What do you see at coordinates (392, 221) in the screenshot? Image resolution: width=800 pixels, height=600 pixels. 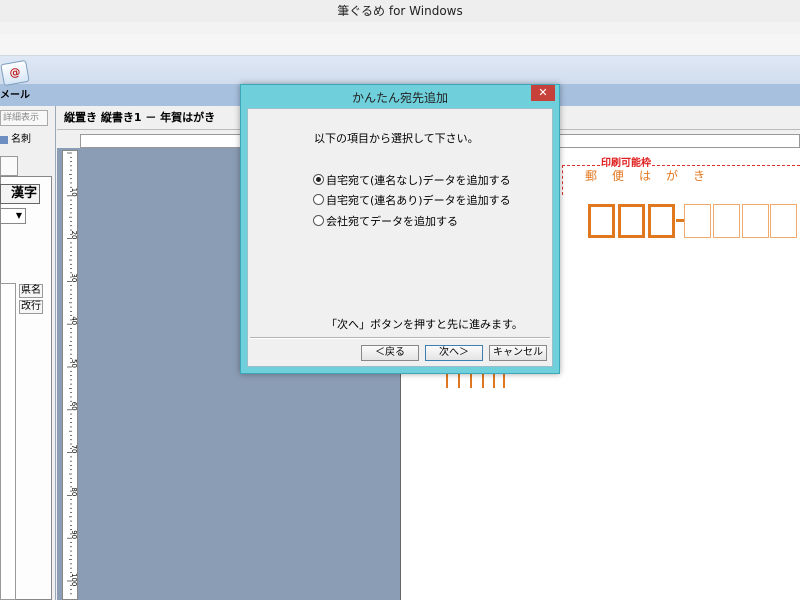 I see `option-label: 会社宛てデータを追加する` at bounding box center [392, 221].